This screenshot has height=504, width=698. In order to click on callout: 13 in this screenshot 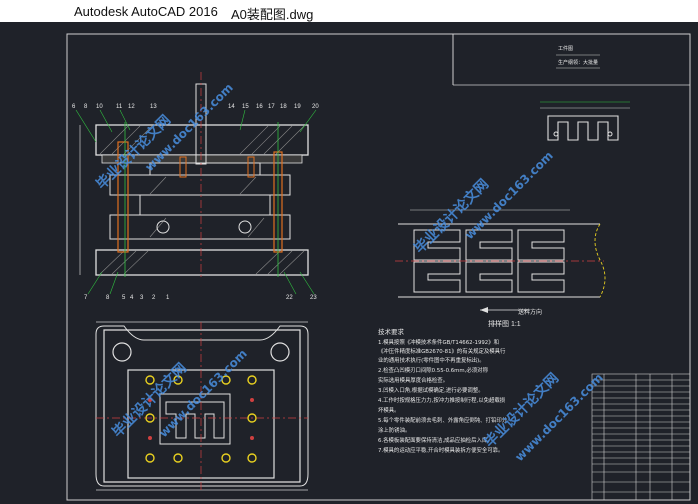, I will do `click(153, 107)`.